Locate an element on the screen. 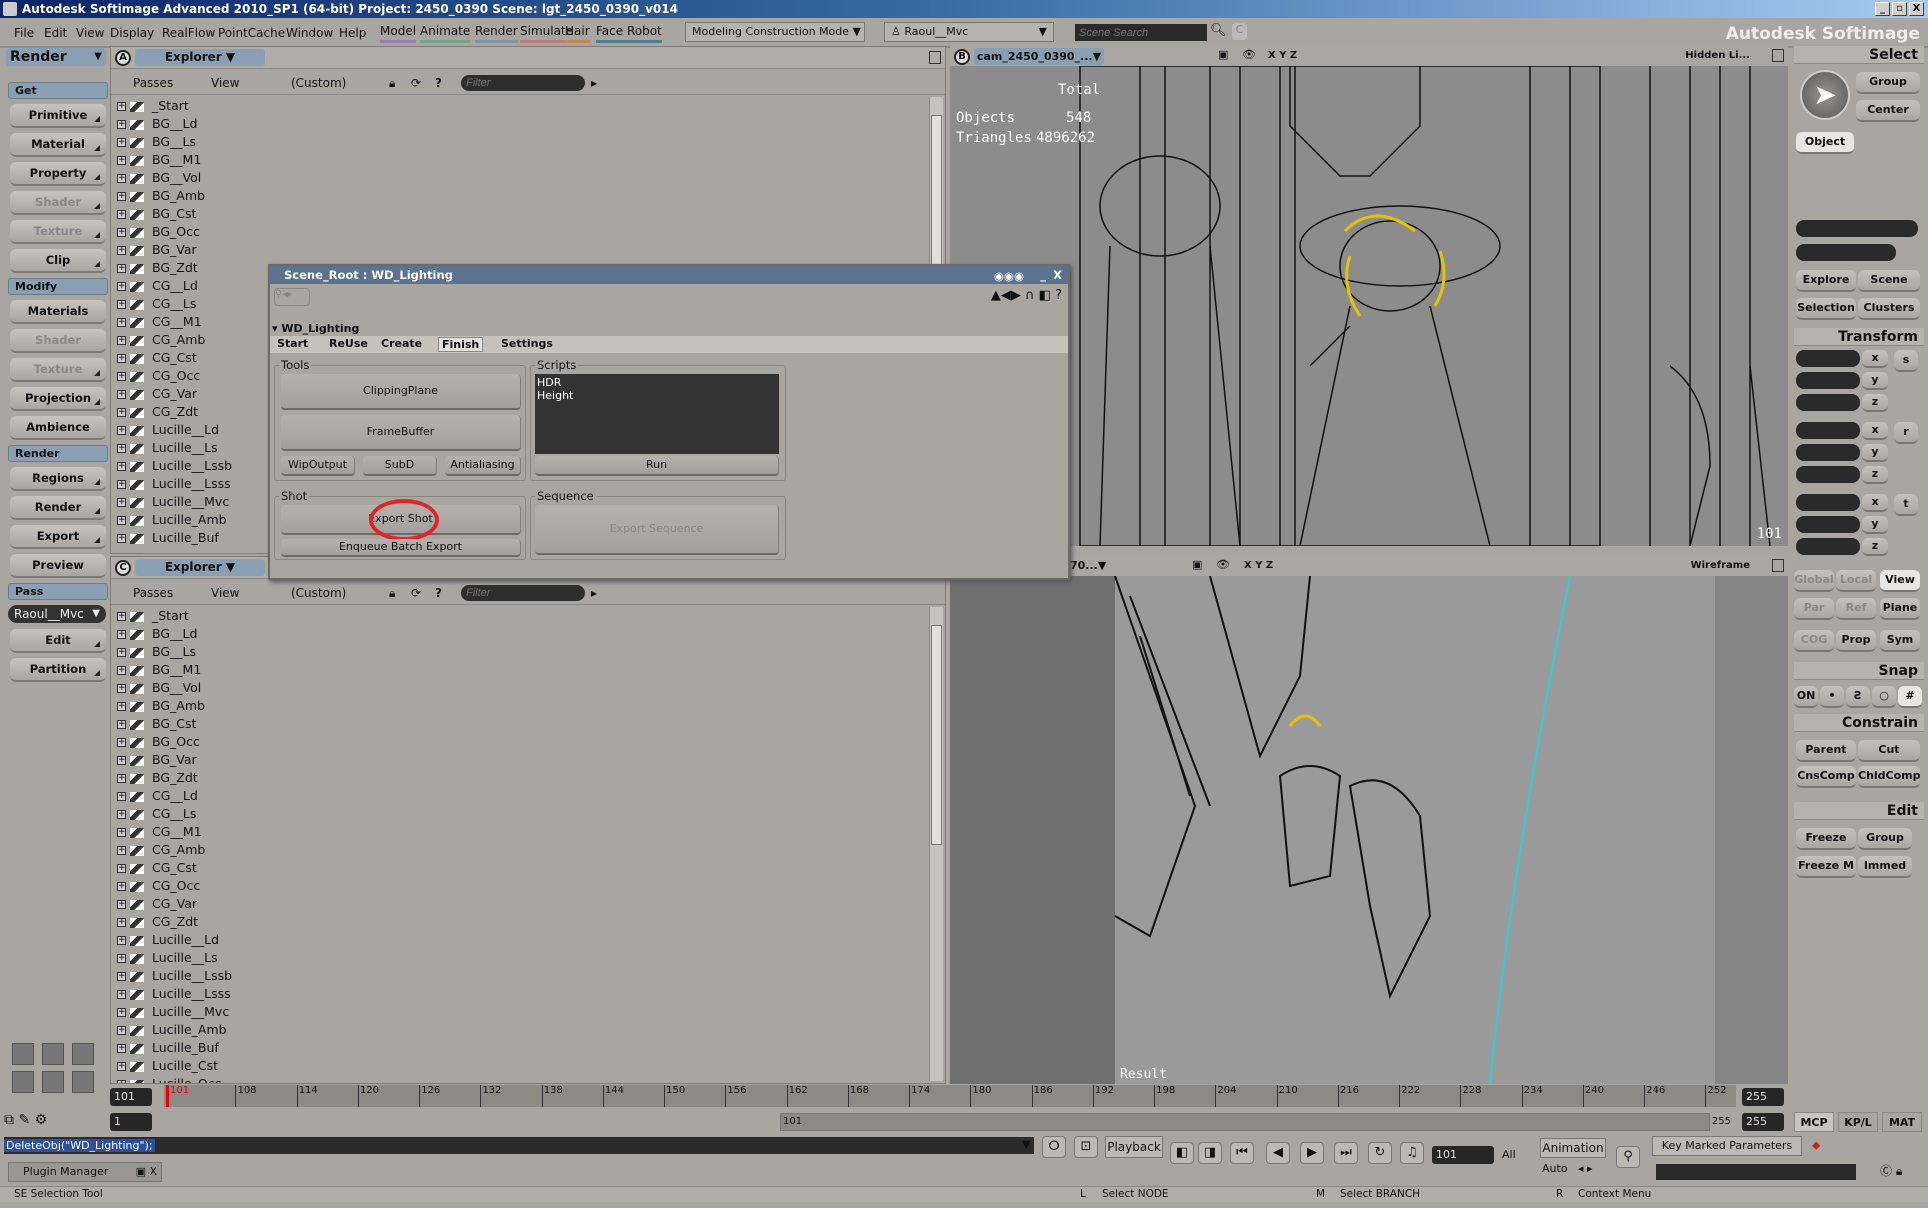 The width and height of the screenshot is (1928, 1208). viewport-a-letter: A is located at coordinates (123, 58).